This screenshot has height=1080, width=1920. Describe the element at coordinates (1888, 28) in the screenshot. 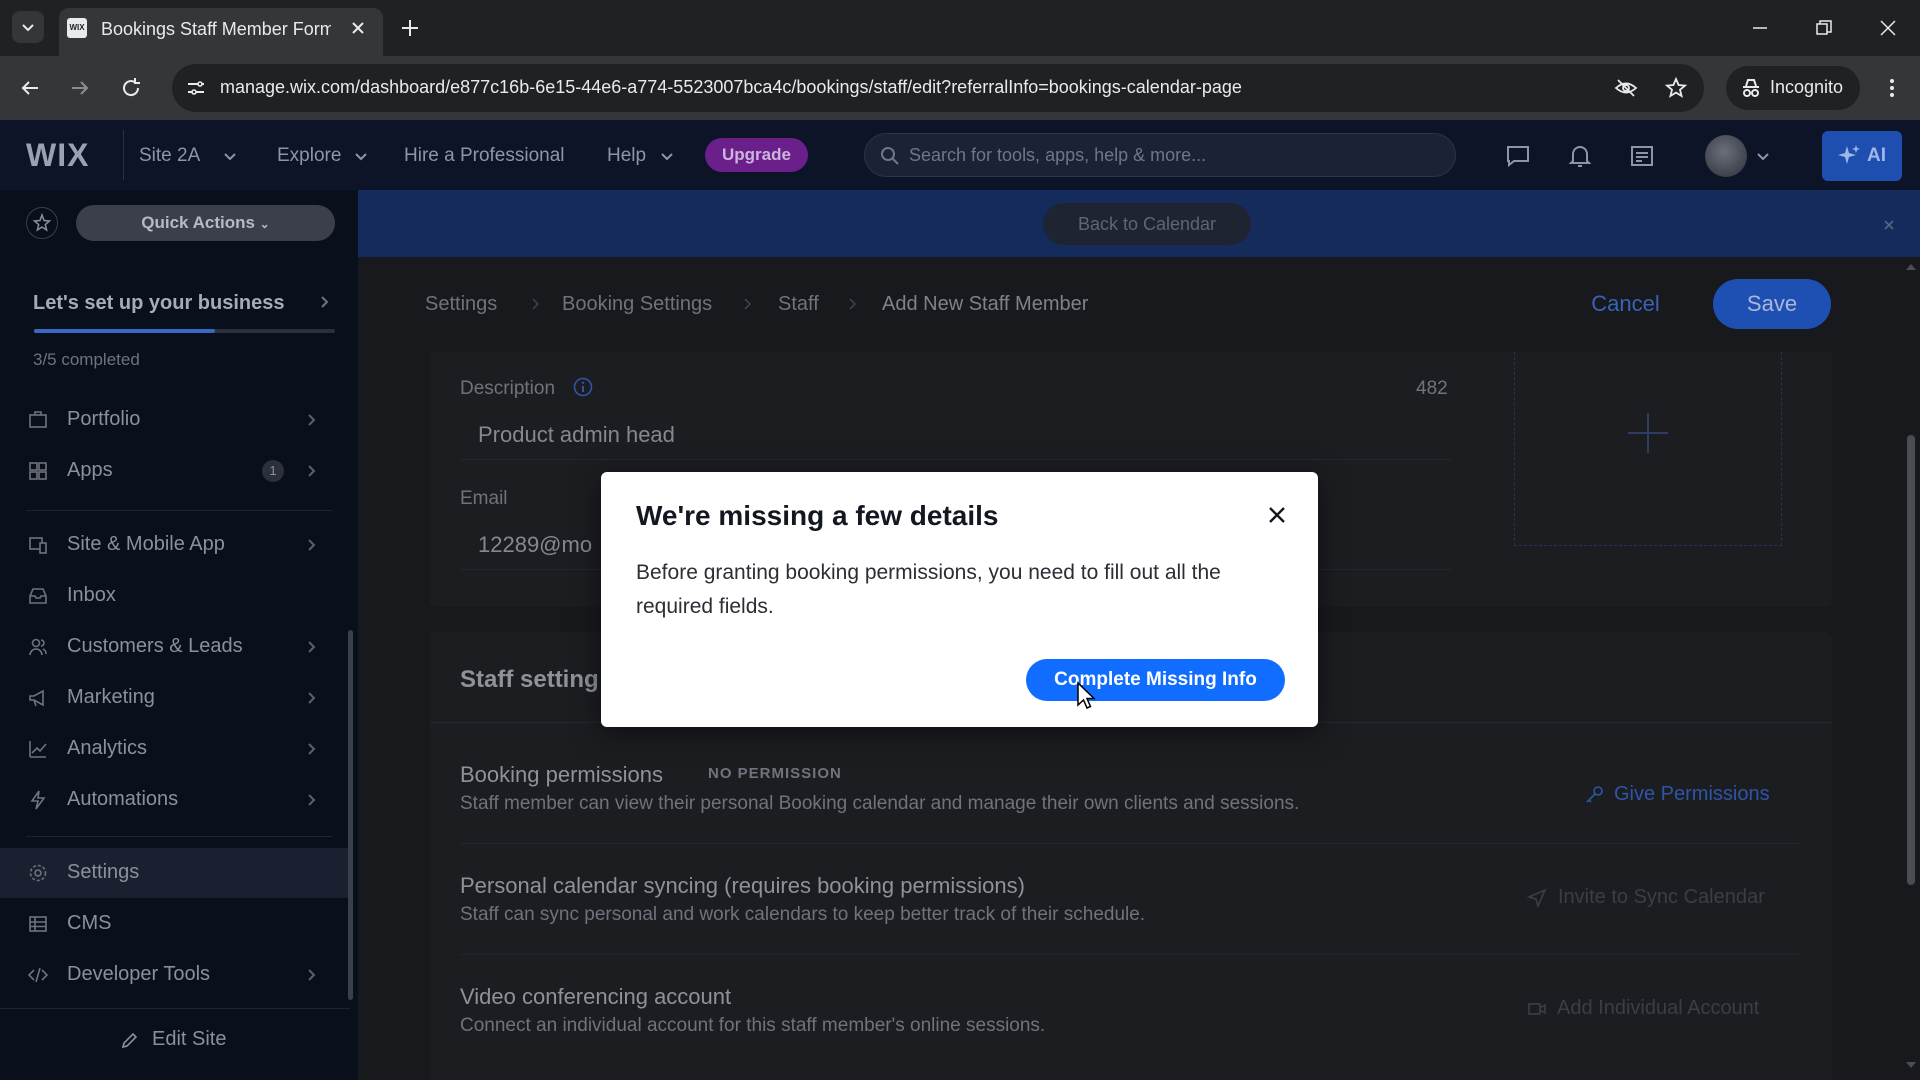

I see `close-window-icon` at that location.